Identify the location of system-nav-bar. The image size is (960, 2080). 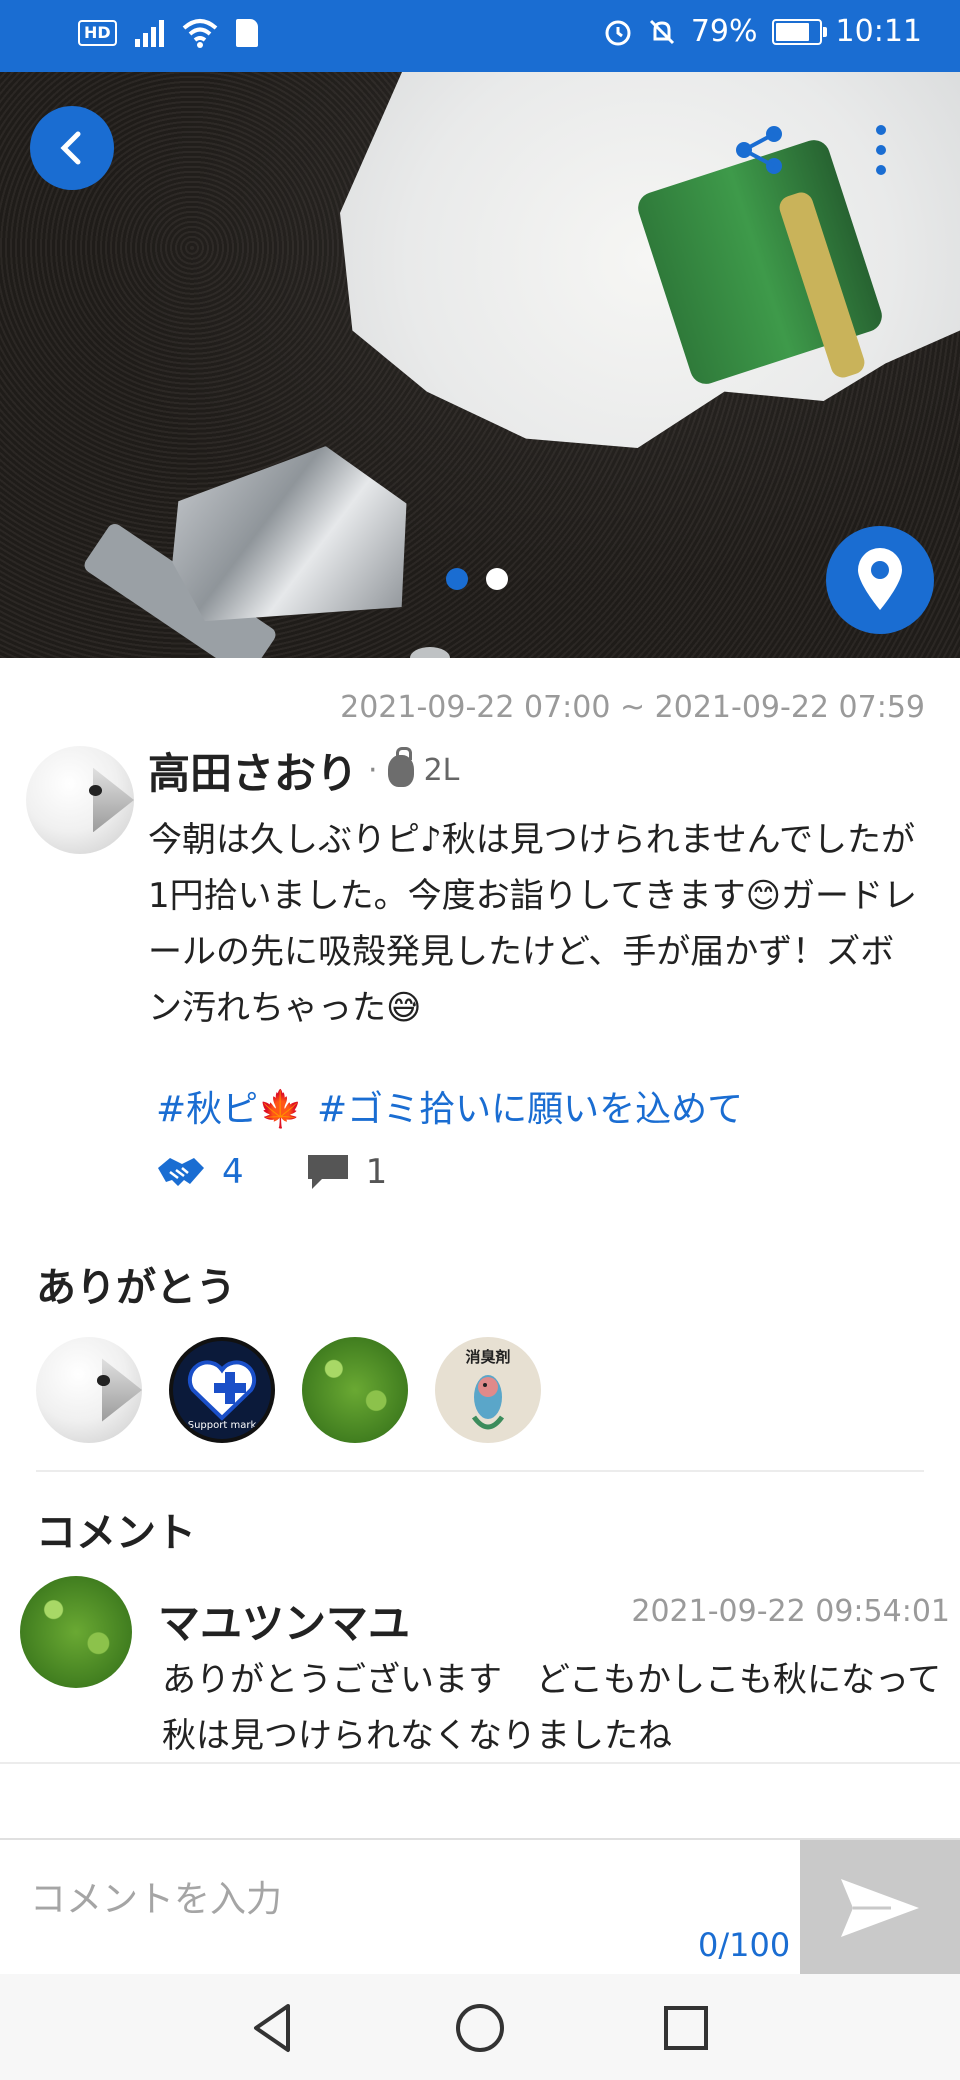
(480, 2027).